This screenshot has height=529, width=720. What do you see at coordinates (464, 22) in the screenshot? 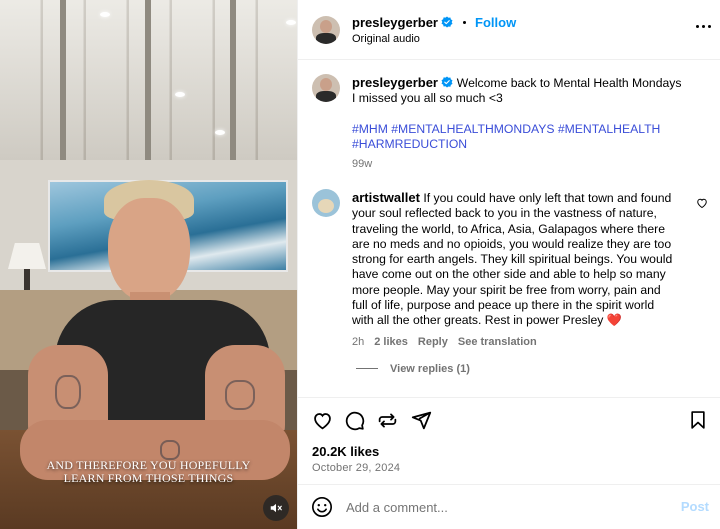
I see `separator-dot` at bounding box center [464, 22].